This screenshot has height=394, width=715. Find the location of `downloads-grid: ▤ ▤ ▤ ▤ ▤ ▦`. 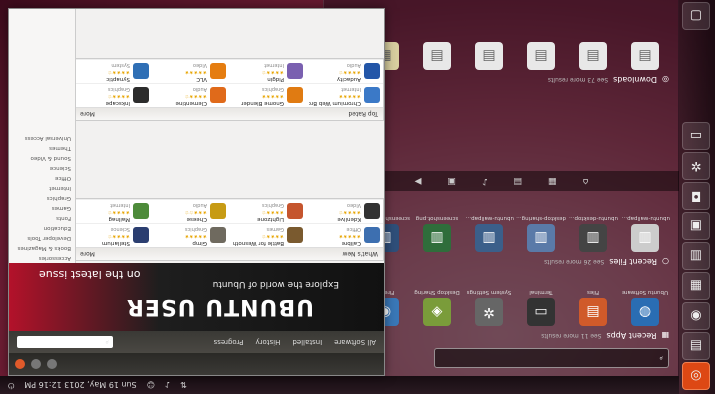

downloads-grid: ▤ ▤ ▤ ▤ ▤ ▦ is located at coordinates (515, 54).